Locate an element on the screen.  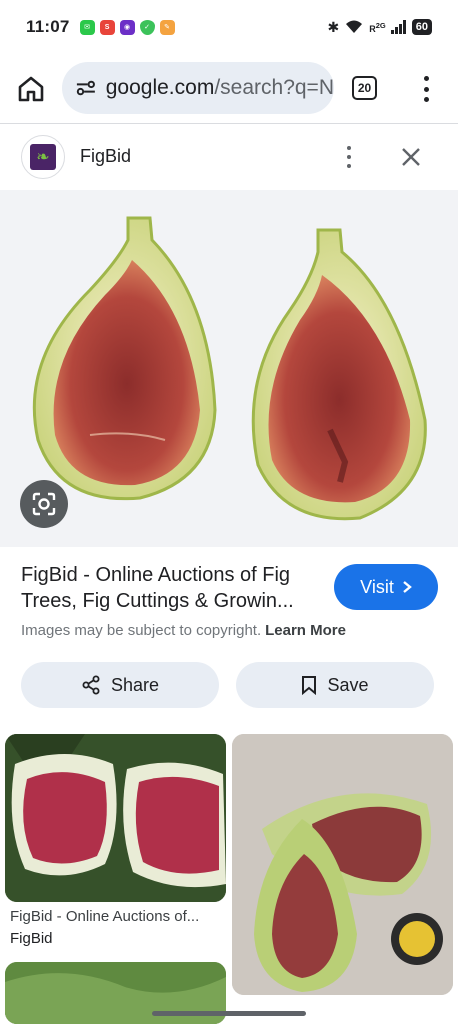
chevron-right-icon is located at coordinates (407, 587).